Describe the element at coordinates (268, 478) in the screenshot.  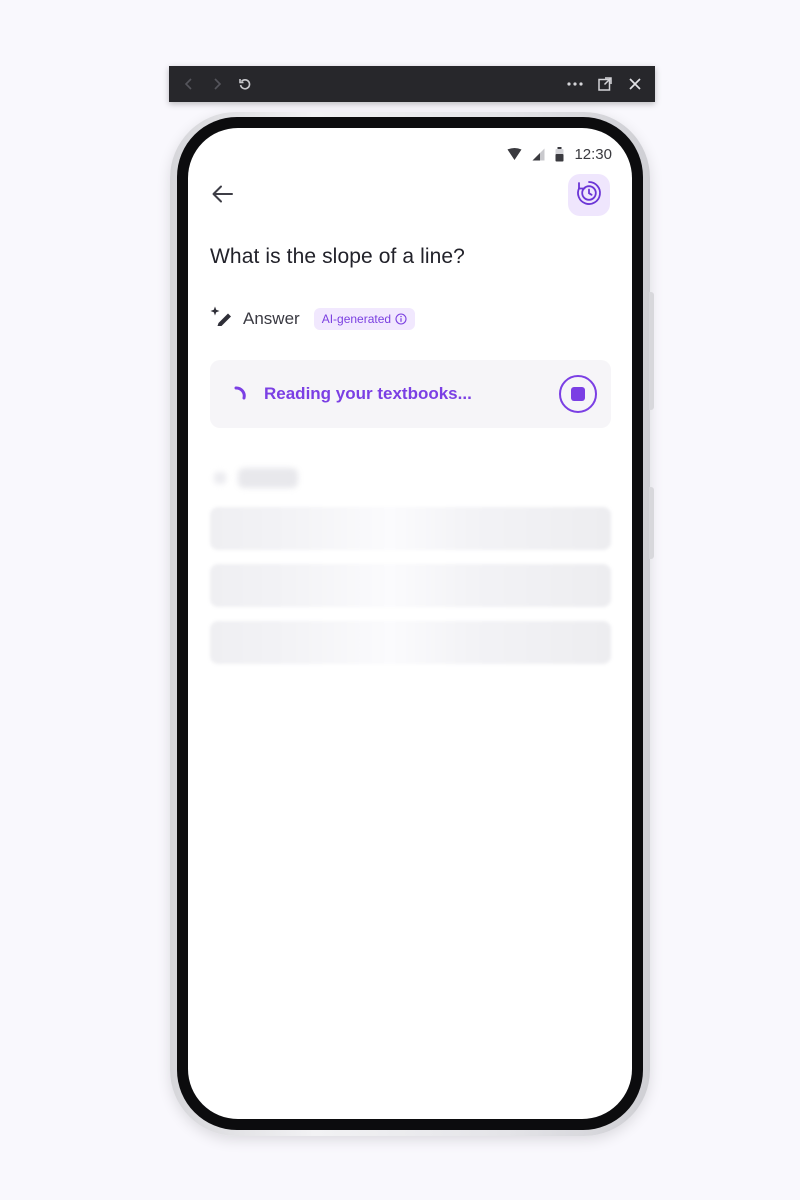
I see `skeleton-word` at that location.